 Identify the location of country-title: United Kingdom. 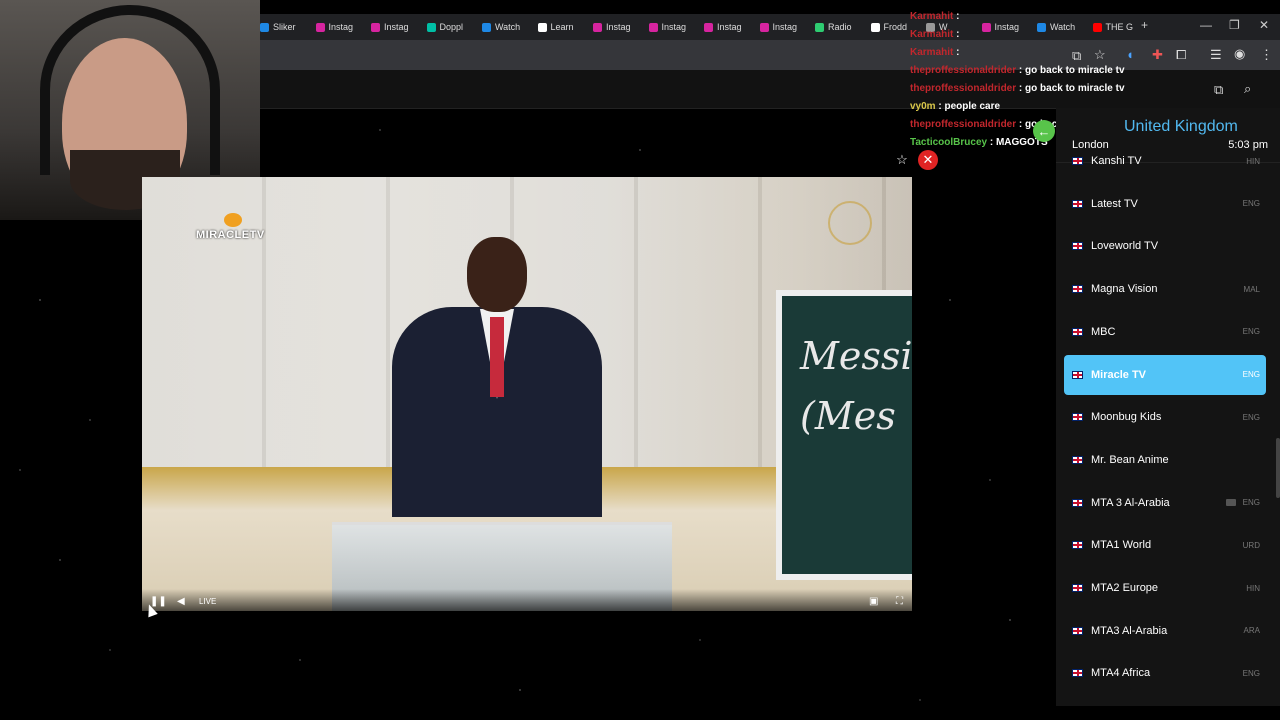
(1181, 126).